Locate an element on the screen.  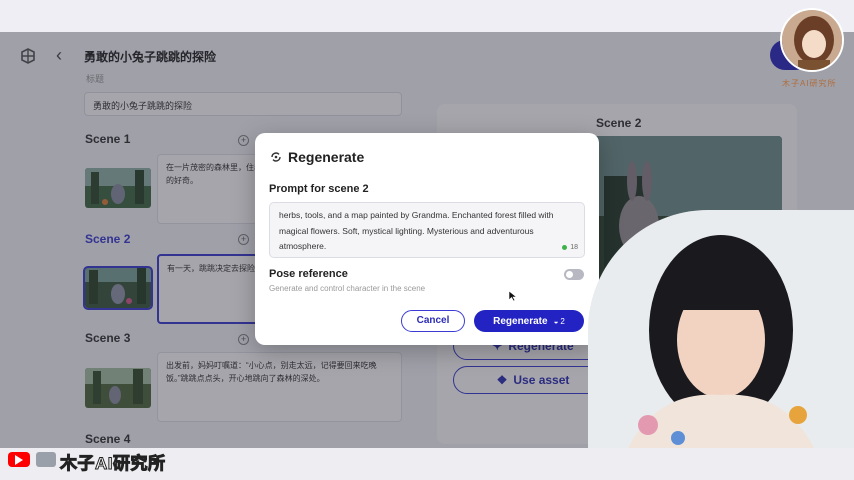
toggle-knob is located at coordinates (569, 274).